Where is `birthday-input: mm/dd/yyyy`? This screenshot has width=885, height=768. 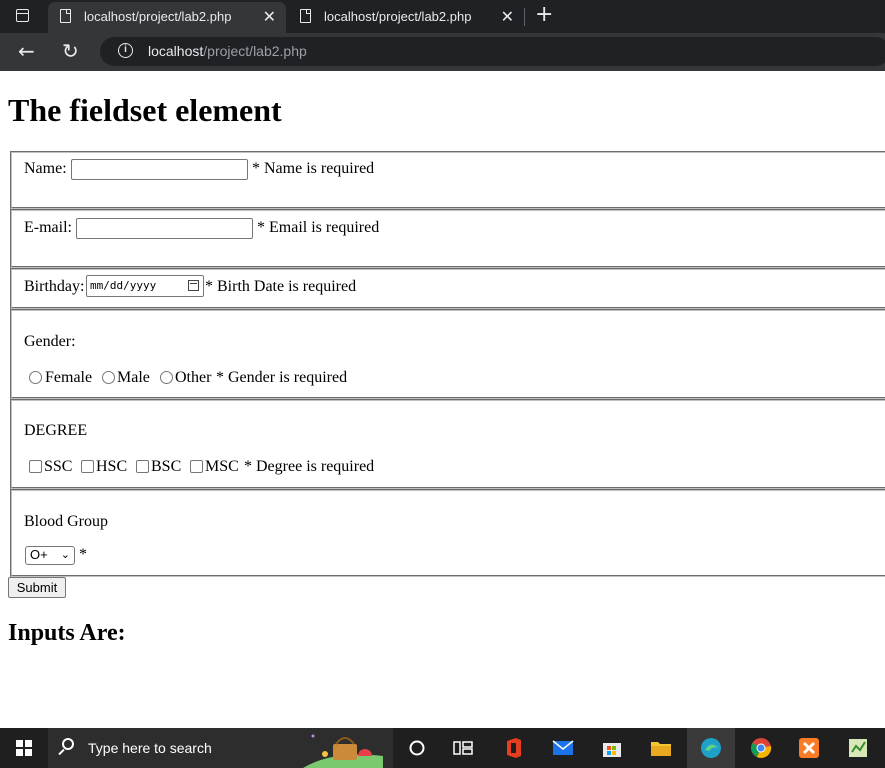
birthday-input: mm/dd/yyyy is located at coordinates (145, 286).